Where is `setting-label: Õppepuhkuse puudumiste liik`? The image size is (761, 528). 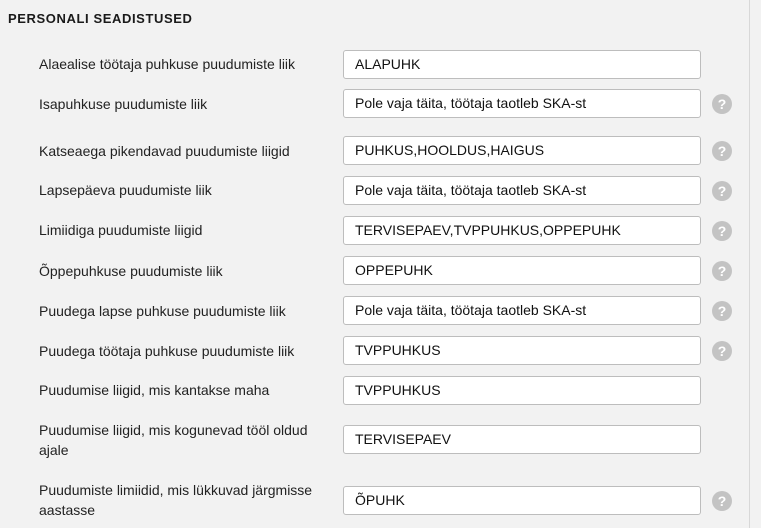 setting-label: Õppepuhkuse puudumiste liik is located at coordinates (131, 271).